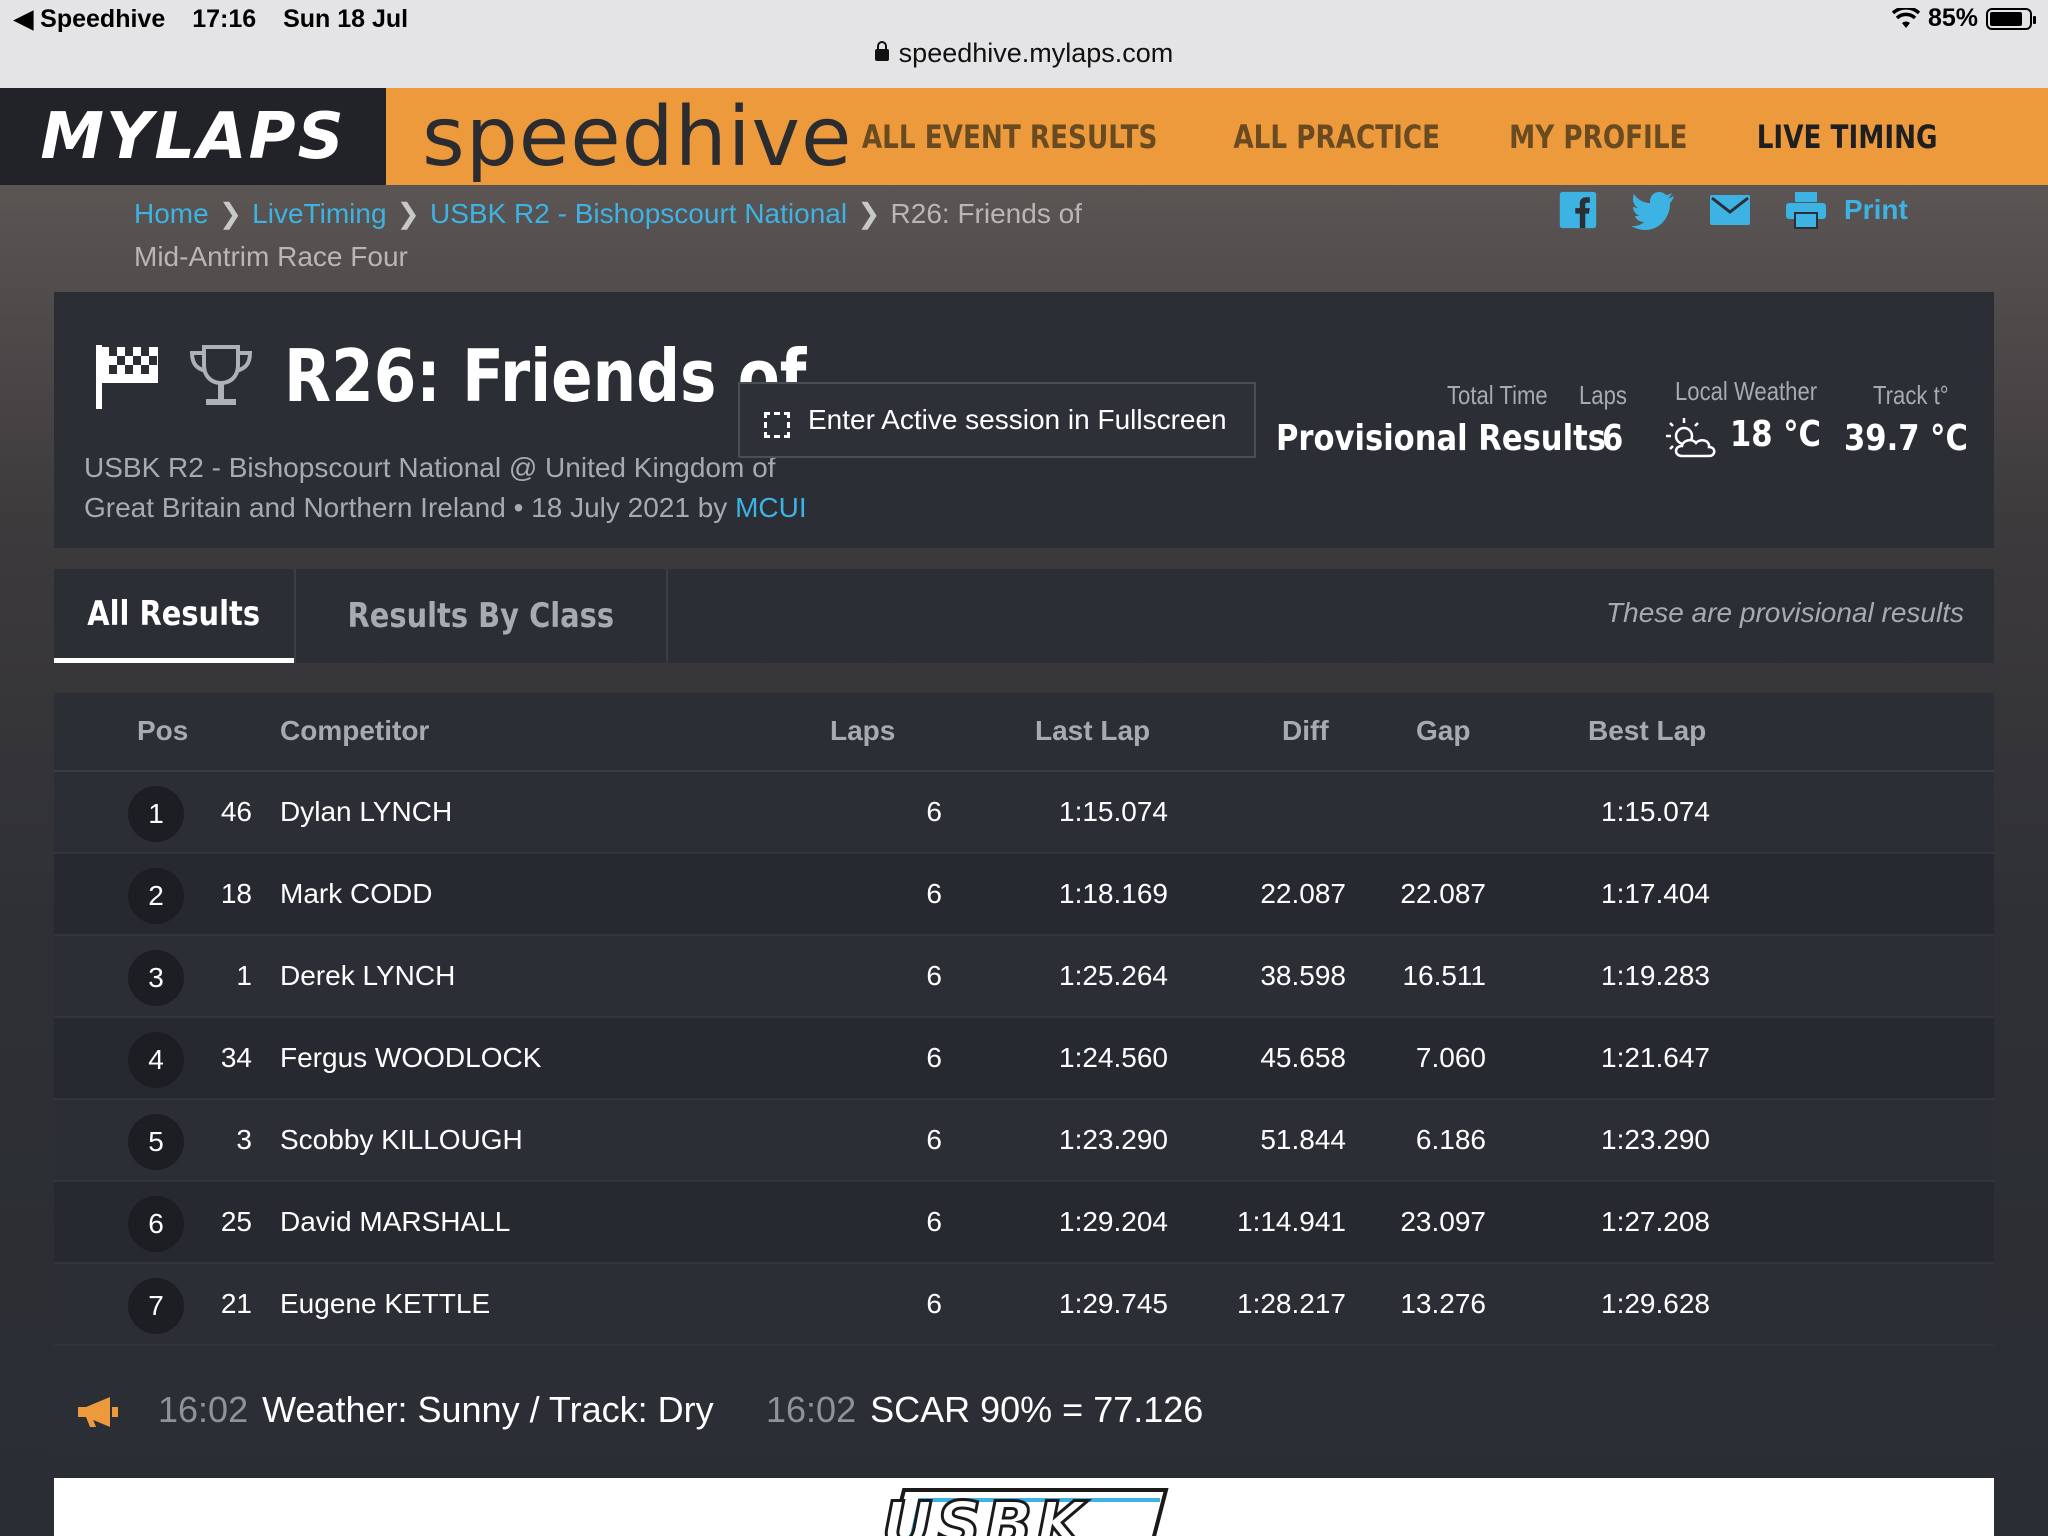  I want to click on gap: 7.060, so click(1450, 1057).